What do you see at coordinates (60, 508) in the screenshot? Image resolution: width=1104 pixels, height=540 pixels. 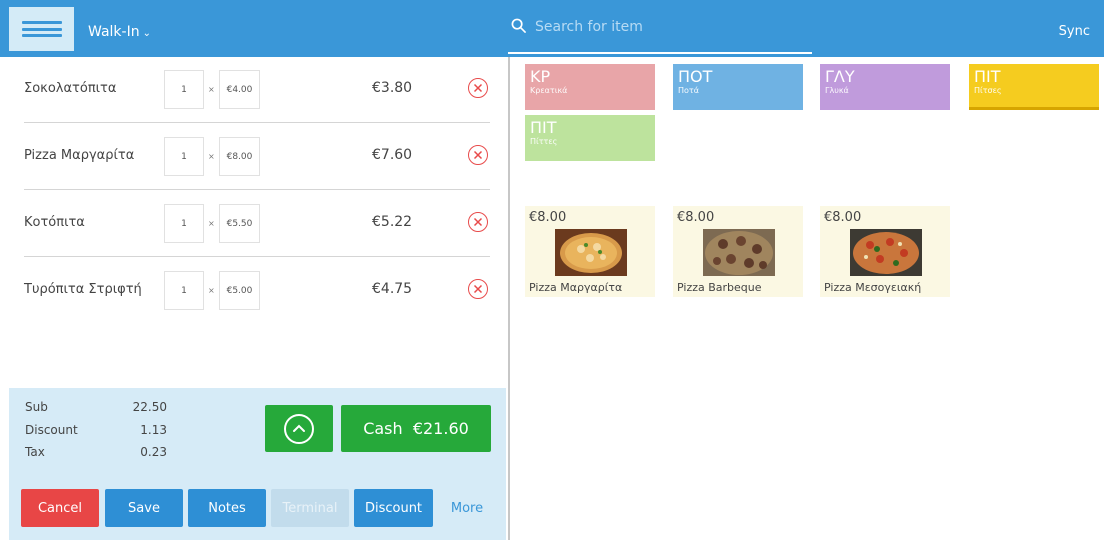 I see `cancel-button: Cancel` at bounding box center [60, 508].